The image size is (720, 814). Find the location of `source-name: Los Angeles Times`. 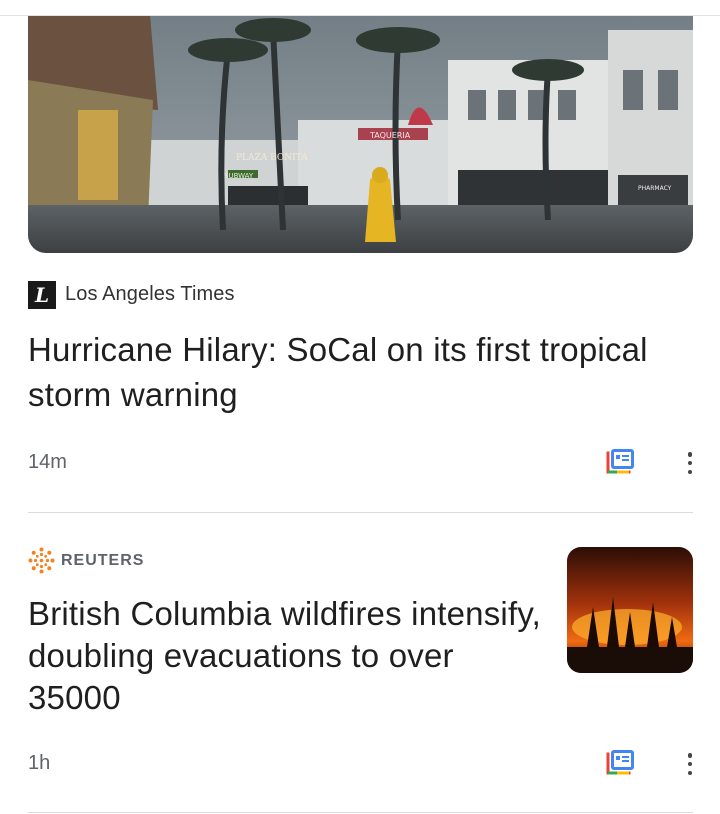

source-name: Los Angeles Times is located at coordinates (150, 294).